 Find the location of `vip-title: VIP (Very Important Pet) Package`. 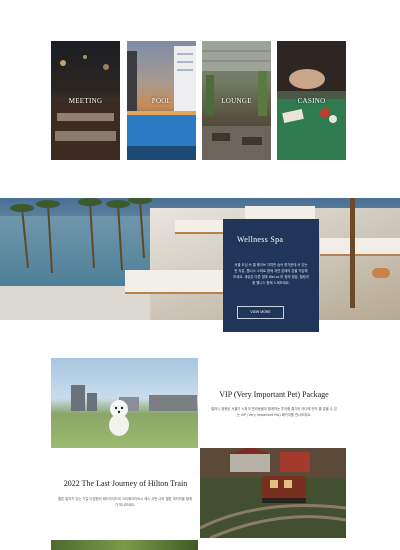

vip-title: VIP (Very Important Pet) Package is located at coordinates (274, 394).